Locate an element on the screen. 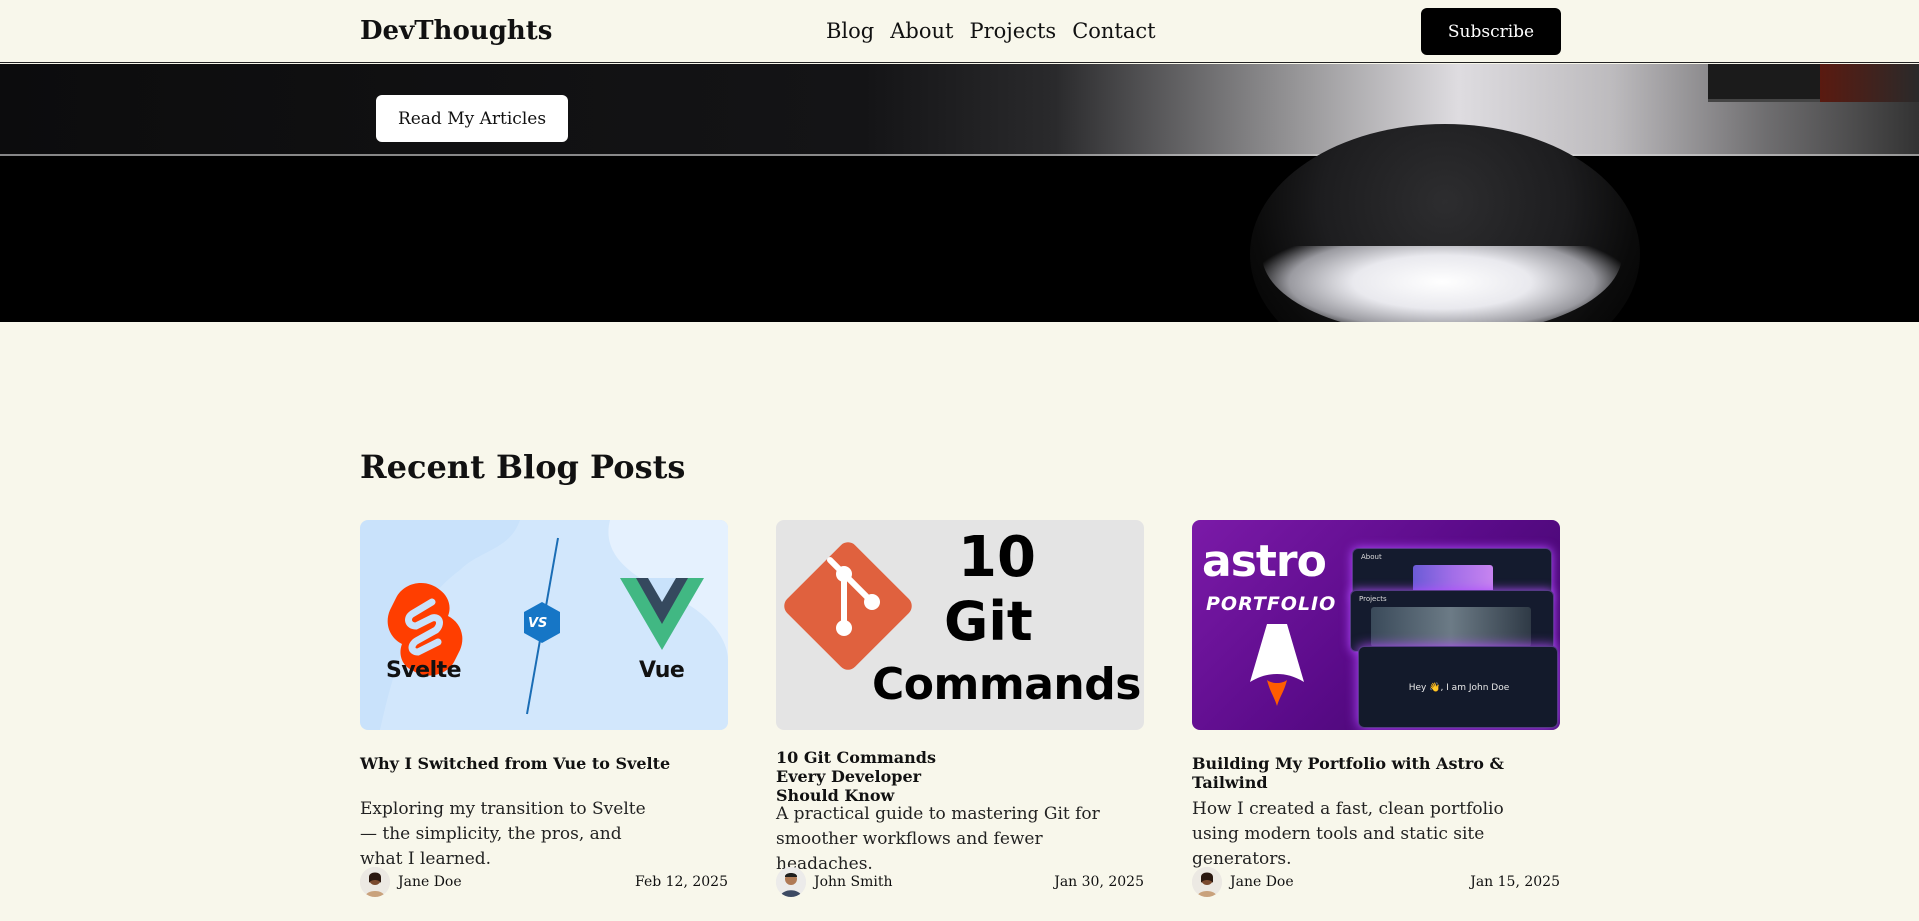  post-meta: John Smith Jan 30, 2025 is located at coordinates (960, 883).